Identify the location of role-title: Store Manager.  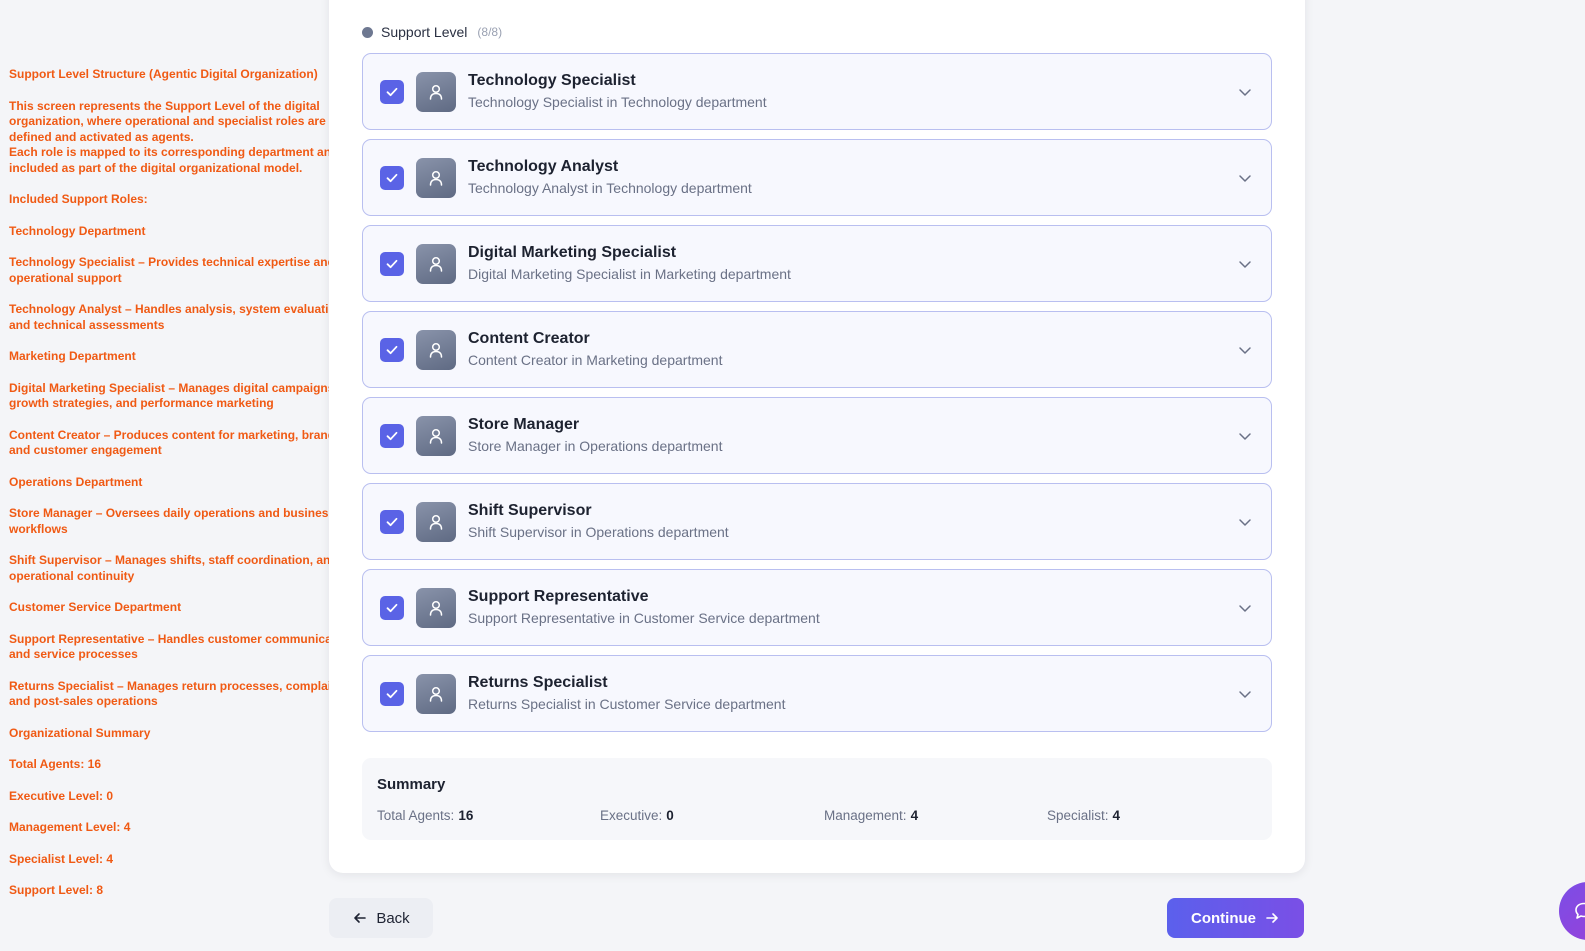
(524, 424).